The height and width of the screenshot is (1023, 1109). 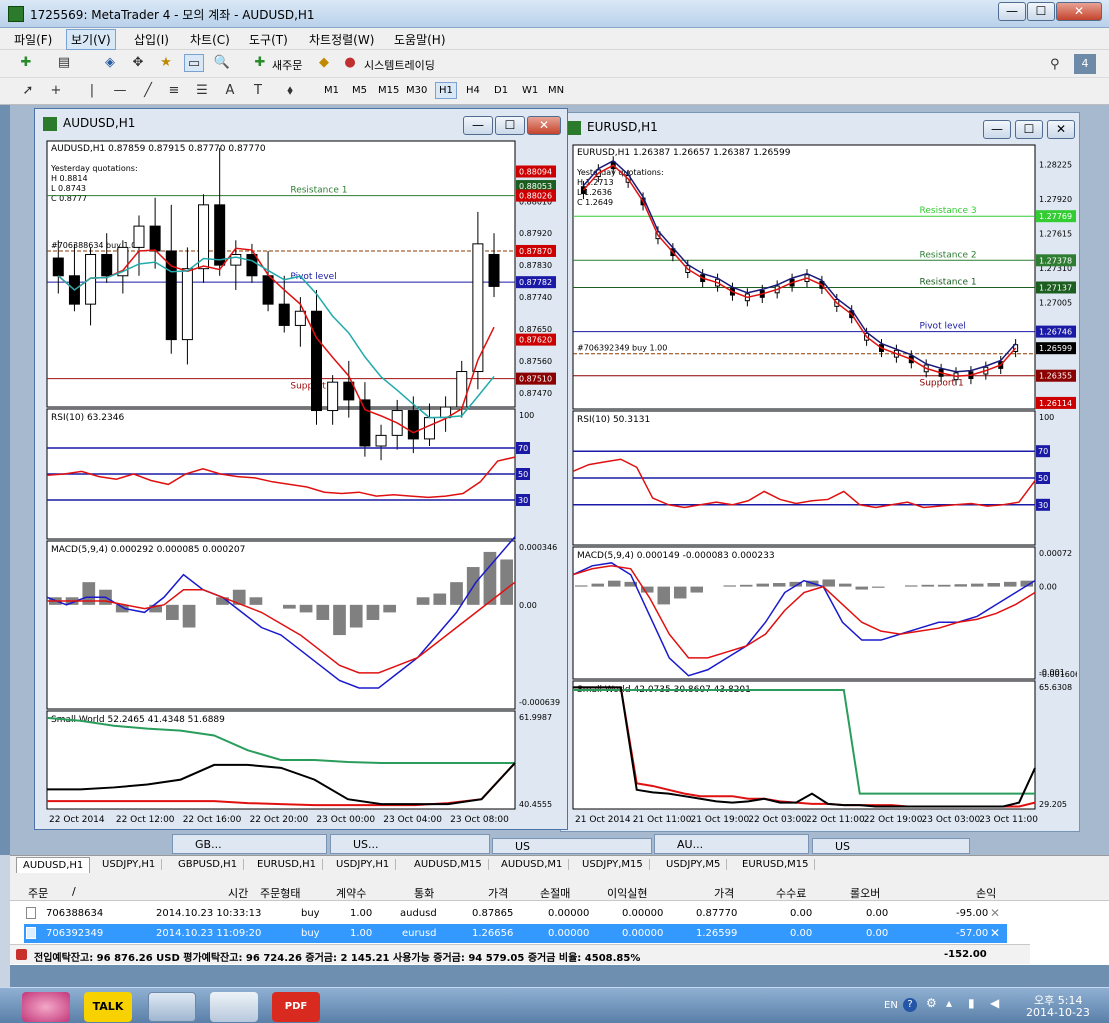 What do you see at coordinates (260, 63) in the screenshot?
I see `new-order-icon: ✚` at bounding box center [260, 63].